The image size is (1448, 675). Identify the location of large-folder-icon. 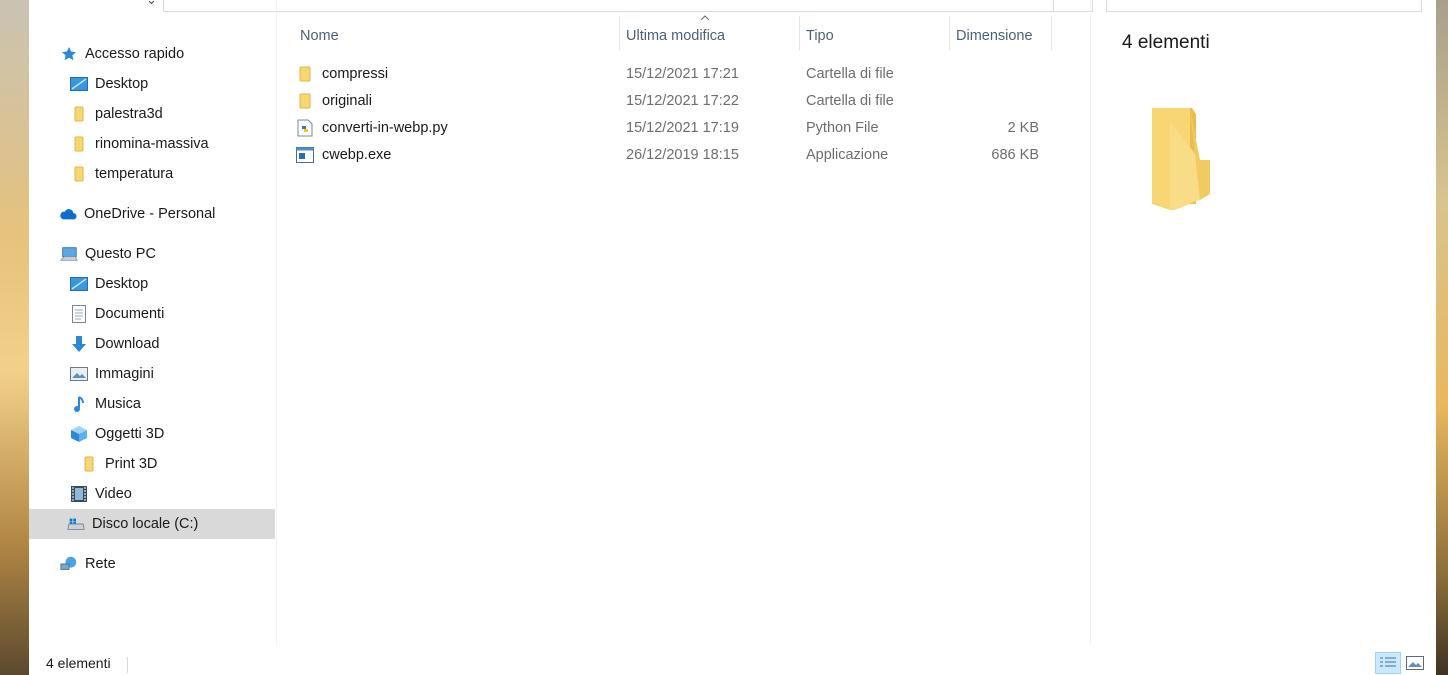
(1181, 159).